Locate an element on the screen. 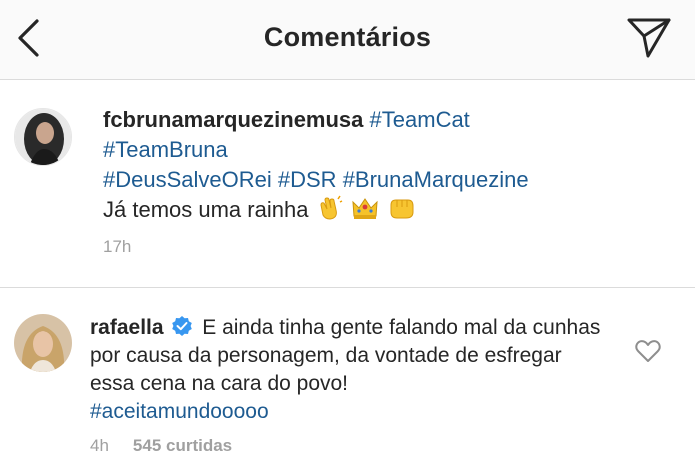 The image size is (695, 459). hashtag-link: #BrunaMarquezine is located at coordinates (436, 179).